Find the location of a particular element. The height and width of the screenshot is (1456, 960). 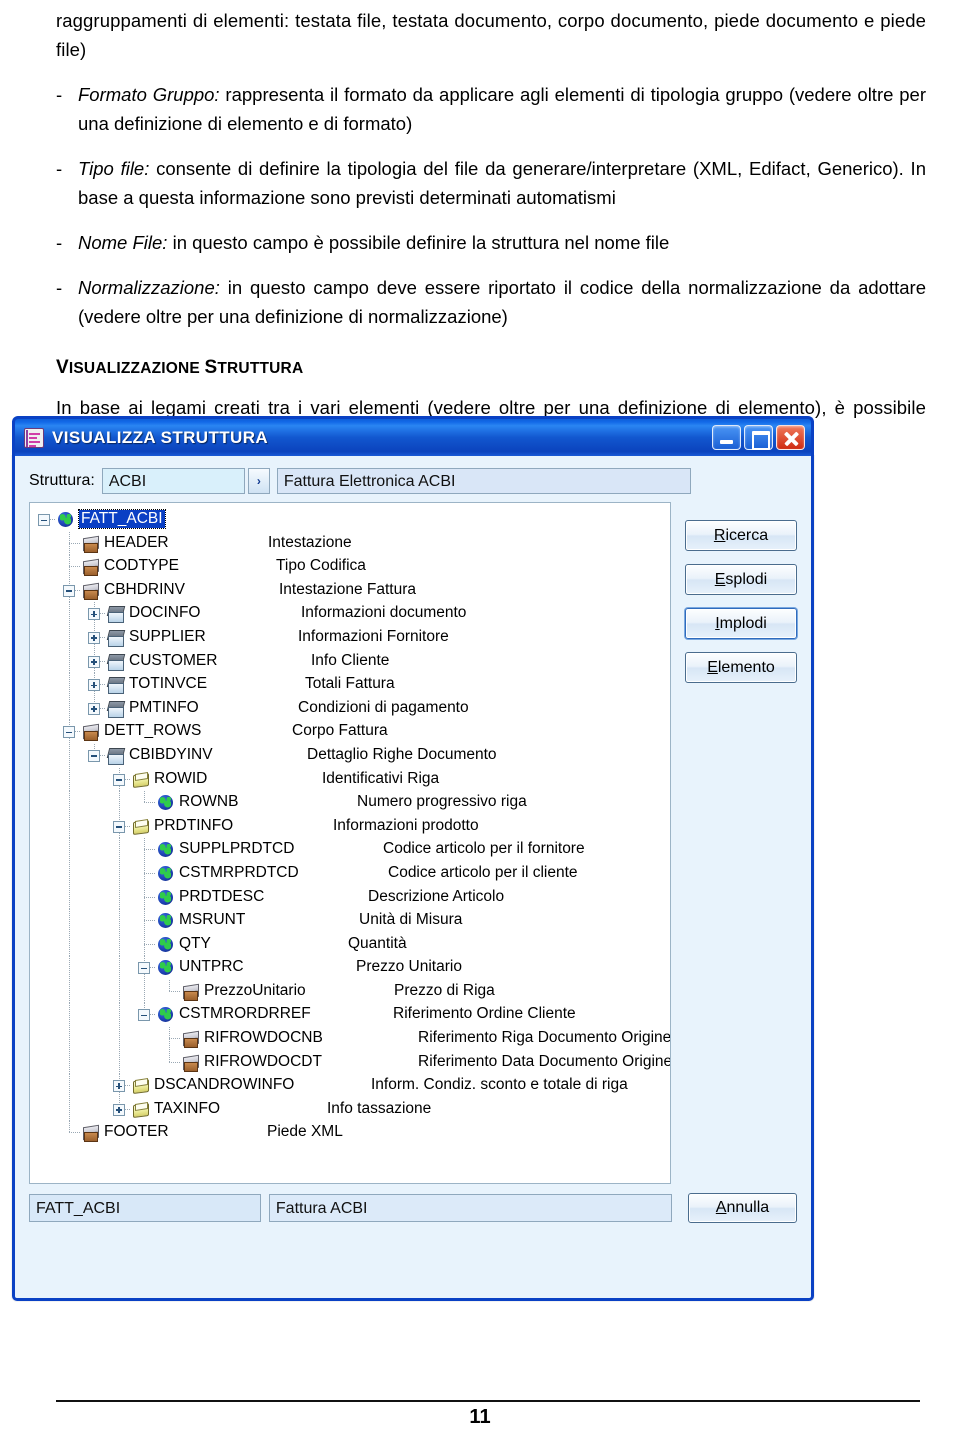

elemento-button: Elemento is located at coordinates (741, 667).